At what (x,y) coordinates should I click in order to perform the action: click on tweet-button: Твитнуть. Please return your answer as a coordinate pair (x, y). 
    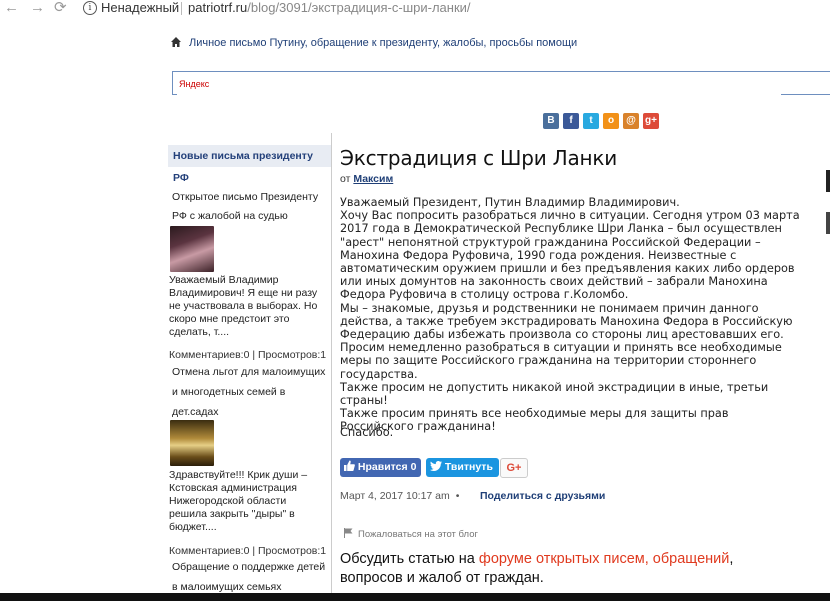
    Looking at the image, I should click on (462, 467).